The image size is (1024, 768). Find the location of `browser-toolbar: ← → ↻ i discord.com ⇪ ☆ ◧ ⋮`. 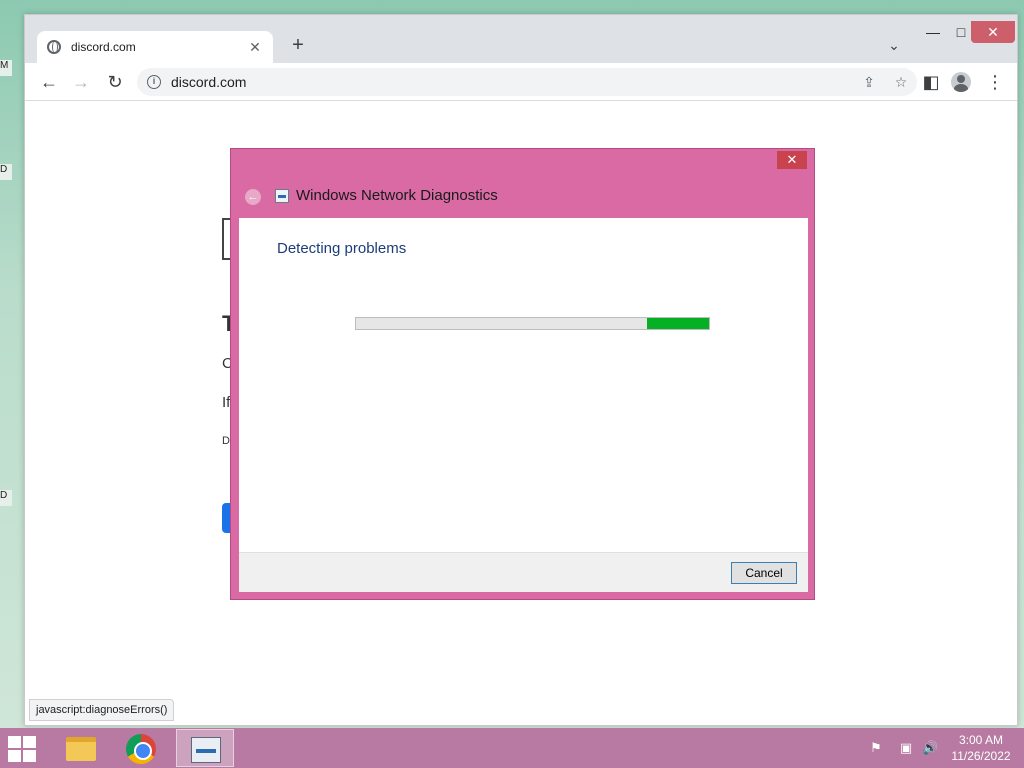

browser-toolbar: ← → ↻ i discord.com ⇪ ☆ ◧ ⋮ is located at coordinates (521, 82).